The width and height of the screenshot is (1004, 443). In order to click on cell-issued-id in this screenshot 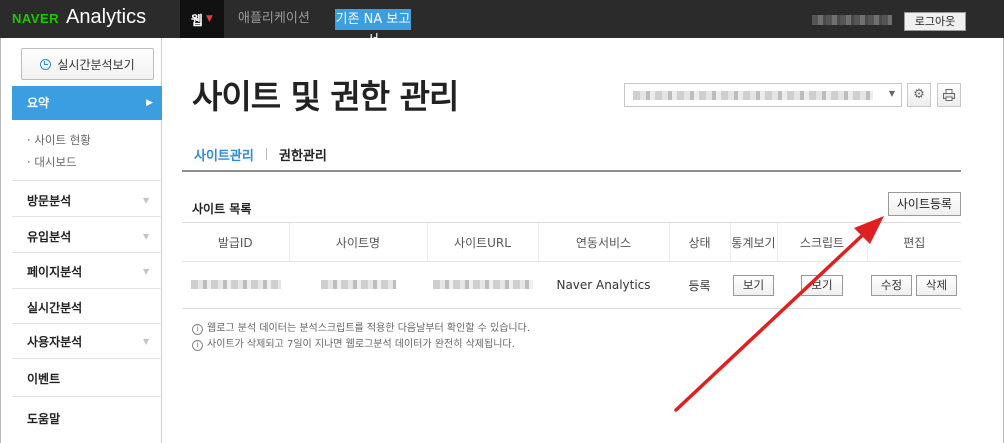, I will do `click(235, 285)`.